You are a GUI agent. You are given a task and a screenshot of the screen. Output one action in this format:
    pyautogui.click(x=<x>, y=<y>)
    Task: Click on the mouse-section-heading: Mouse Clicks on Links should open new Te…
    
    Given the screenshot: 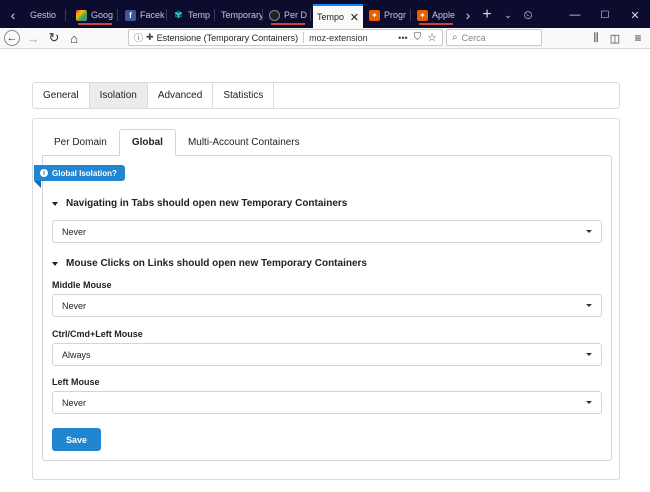 What is the action you would take?
    pyautogui.click(x=209, y=263)
    